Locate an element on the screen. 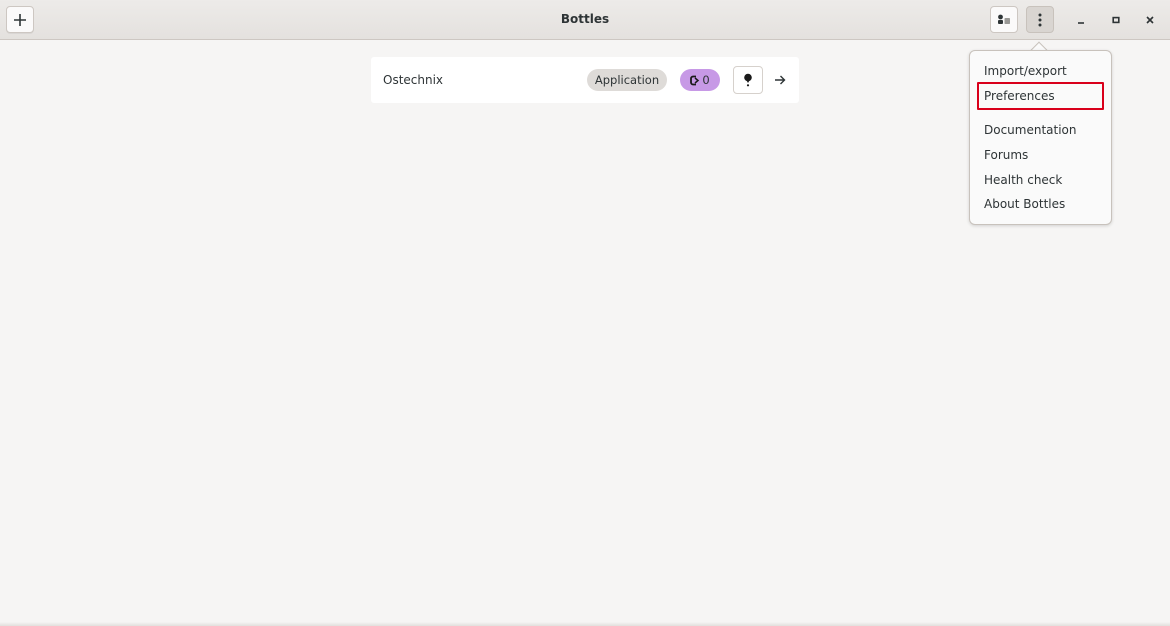  environment-label: Application is located at coordinates (627, 80).